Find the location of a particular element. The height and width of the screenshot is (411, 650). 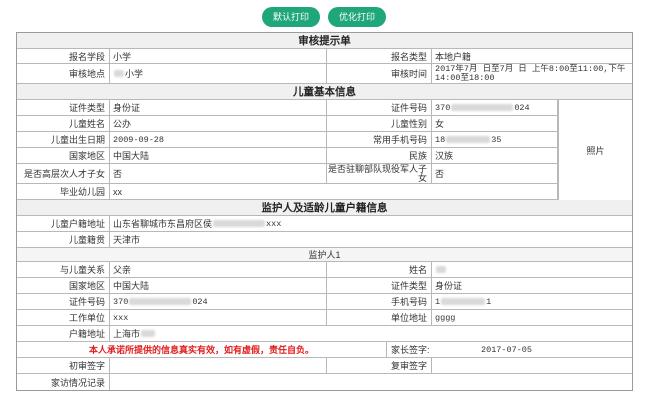

review-row-1: 报名学段 小学 报名类型 本地户籍 is located at coordinates (324, 56).